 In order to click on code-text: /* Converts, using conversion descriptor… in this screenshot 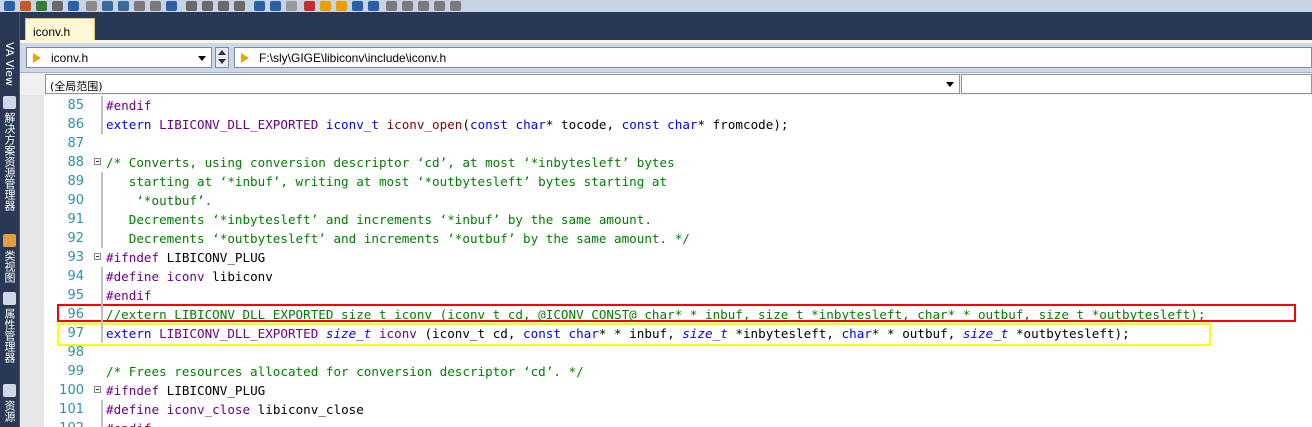, I will do `click(390, 162)`.